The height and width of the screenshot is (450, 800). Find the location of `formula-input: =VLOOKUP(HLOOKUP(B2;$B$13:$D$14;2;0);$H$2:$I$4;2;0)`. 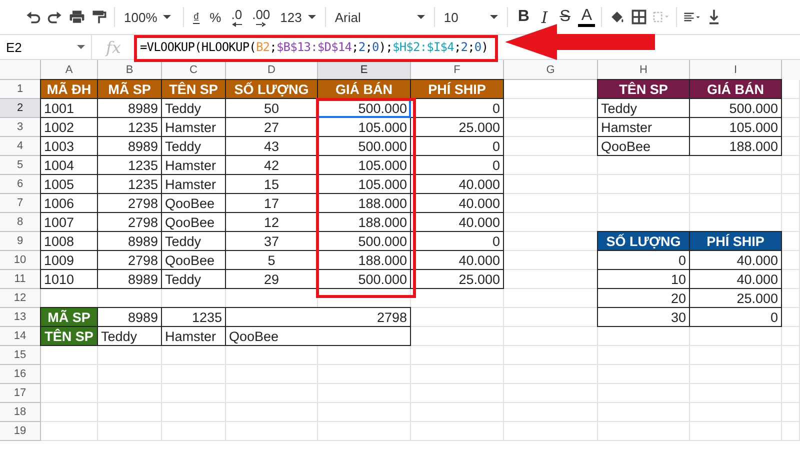

formula-input: =VLOOKUP(HLOOKUP(B2;$B$13:$D$14;2;0);$H$2:$I$4;2;0) is located at coordinates (312, 47).